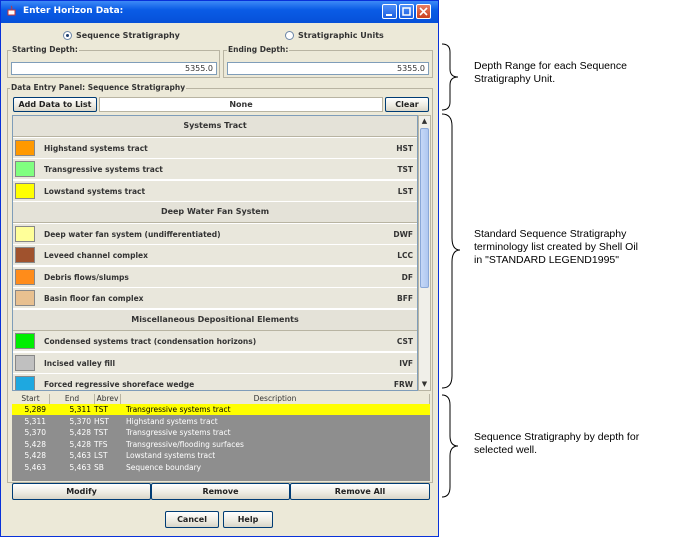  Describe the element at coordinates (121, 35) in the screenshot. I see `radio-sequence-stratigraphy: Sequence Stratigraphy` at that location.